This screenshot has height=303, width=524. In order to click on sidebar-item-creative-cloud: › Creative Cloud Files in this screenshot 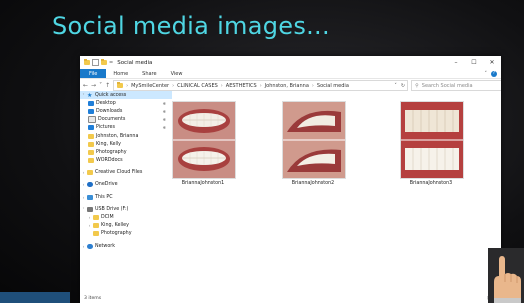, I will do `click(126, 173)`.